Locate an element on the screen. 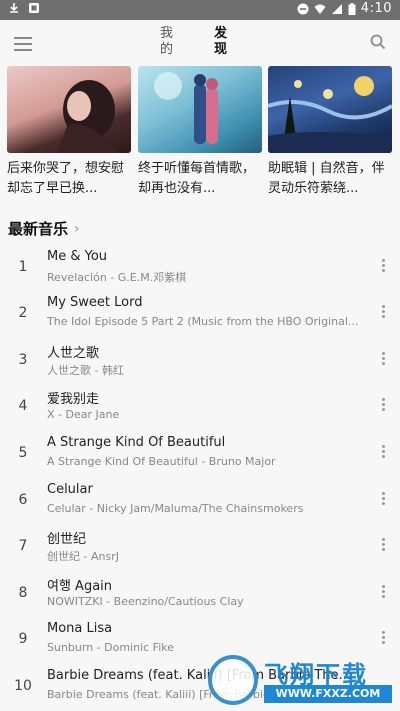 Image resolution: width=400 pixels, height=711 pixels. song-rank: 9 is located at coordinates (23, 639).